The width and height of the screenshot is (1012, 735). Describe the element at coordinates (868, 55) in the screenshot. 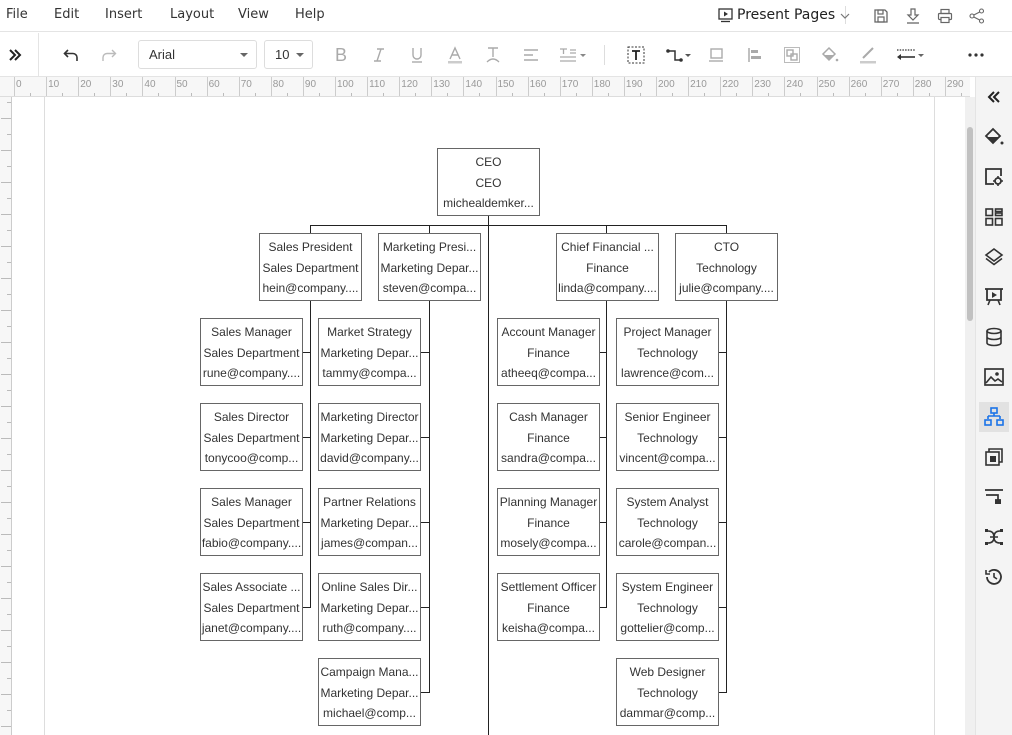

I see `line-color-icon` at that location.